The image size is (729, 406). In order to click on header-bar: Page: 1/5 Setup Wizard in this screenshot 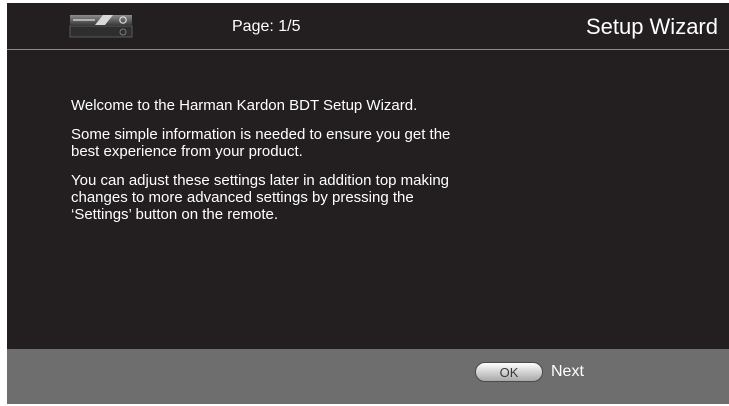, I will do `click(368, 26)`.